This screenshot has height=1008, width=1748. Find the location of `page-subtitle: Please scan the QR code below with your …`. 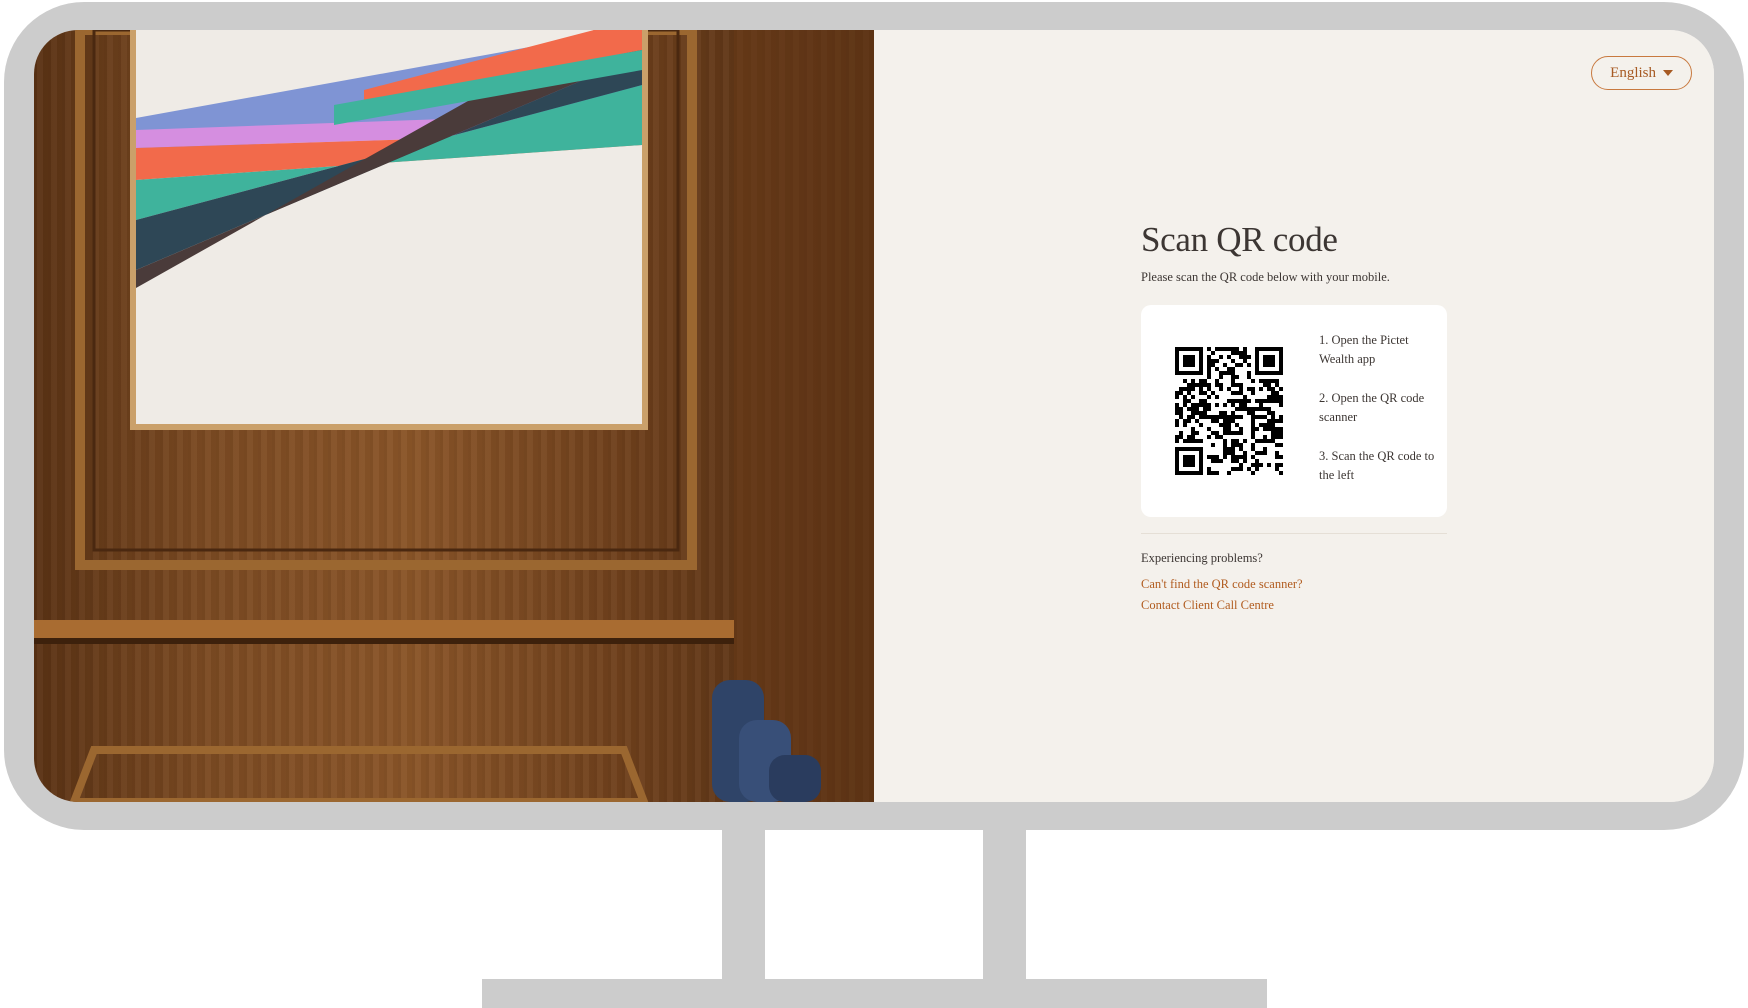

page-subtitle: Please scan the QR code below with your … is located at coordinates (1265, 277).